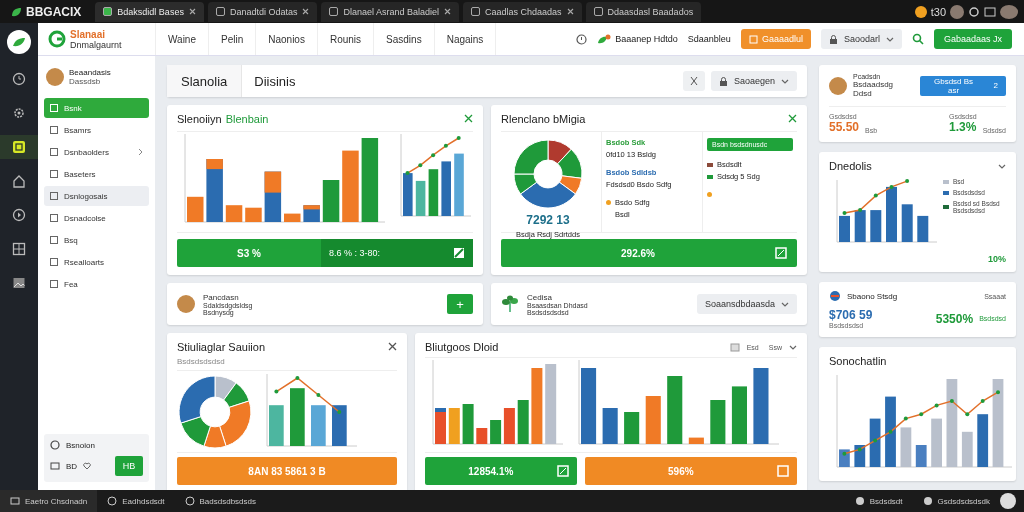 The height and width of the screenshot is (512, 1024). I want to click on summary-detail: 8.6 % : 3-80:, so click(355, 253).